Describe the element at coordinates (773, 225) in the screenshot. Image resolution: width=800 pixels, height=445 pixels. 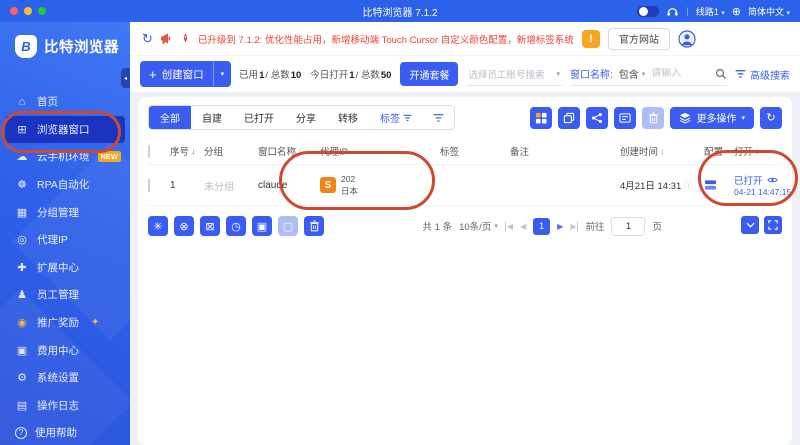
I see `fullscreen-button` at that location.